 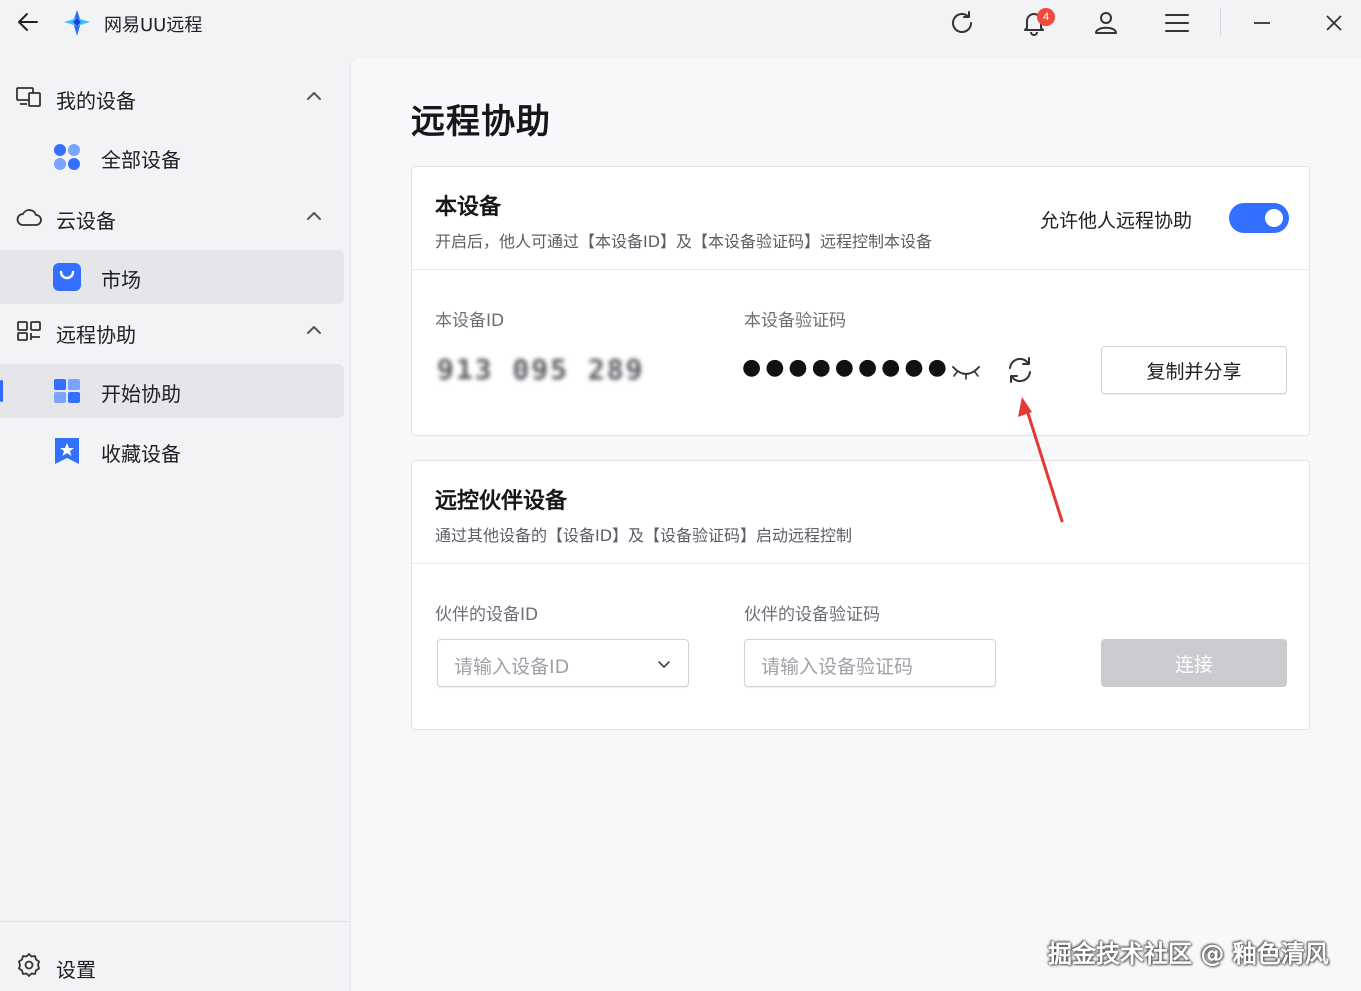 I want to click on close-icon, so click(x=1334, y=23).